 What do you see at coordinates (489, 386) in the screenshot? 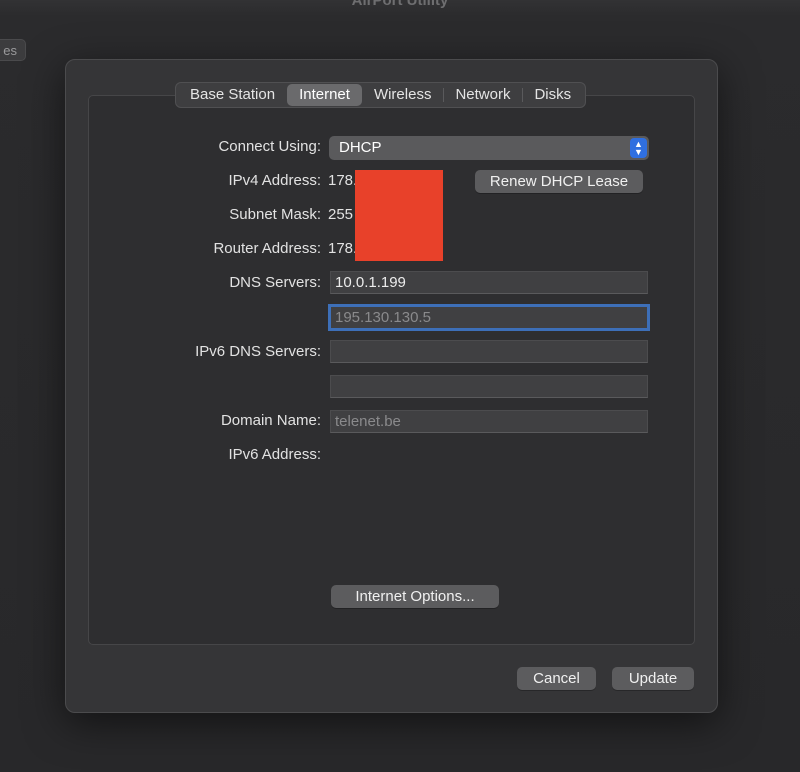
I see `ipv6-dns-secondary-field` at bounding box center [489, 386].